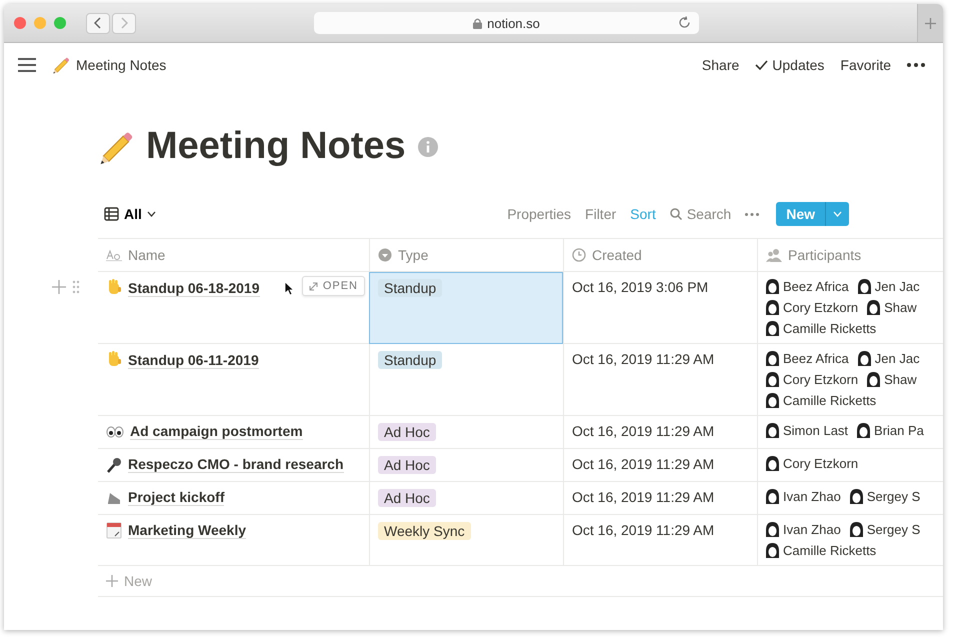 The width and height of the screenshot is (953, 637). I want to click on topbar-action: Updates, so click(789, 65).